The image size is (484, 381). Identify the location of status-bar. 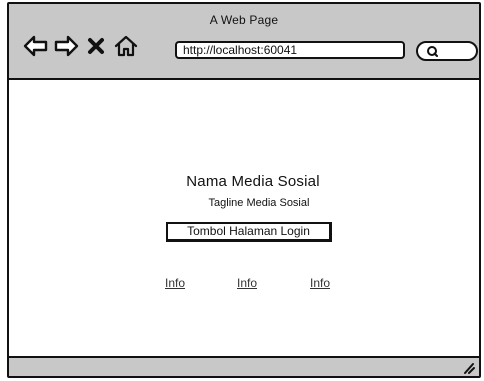
(244, 366).